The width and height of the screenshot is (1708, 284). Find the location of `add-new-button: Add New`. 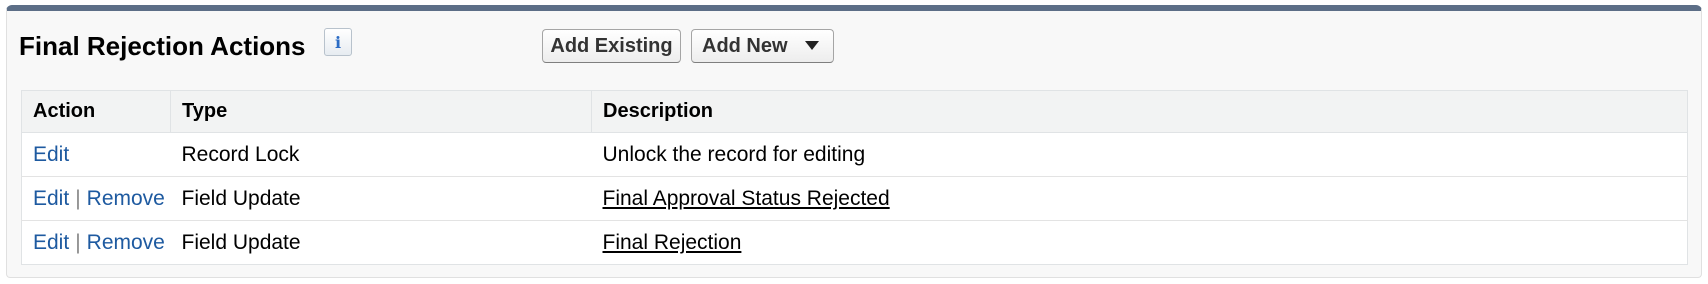

add-new-button: Add New is located at coordinates (762, 46).